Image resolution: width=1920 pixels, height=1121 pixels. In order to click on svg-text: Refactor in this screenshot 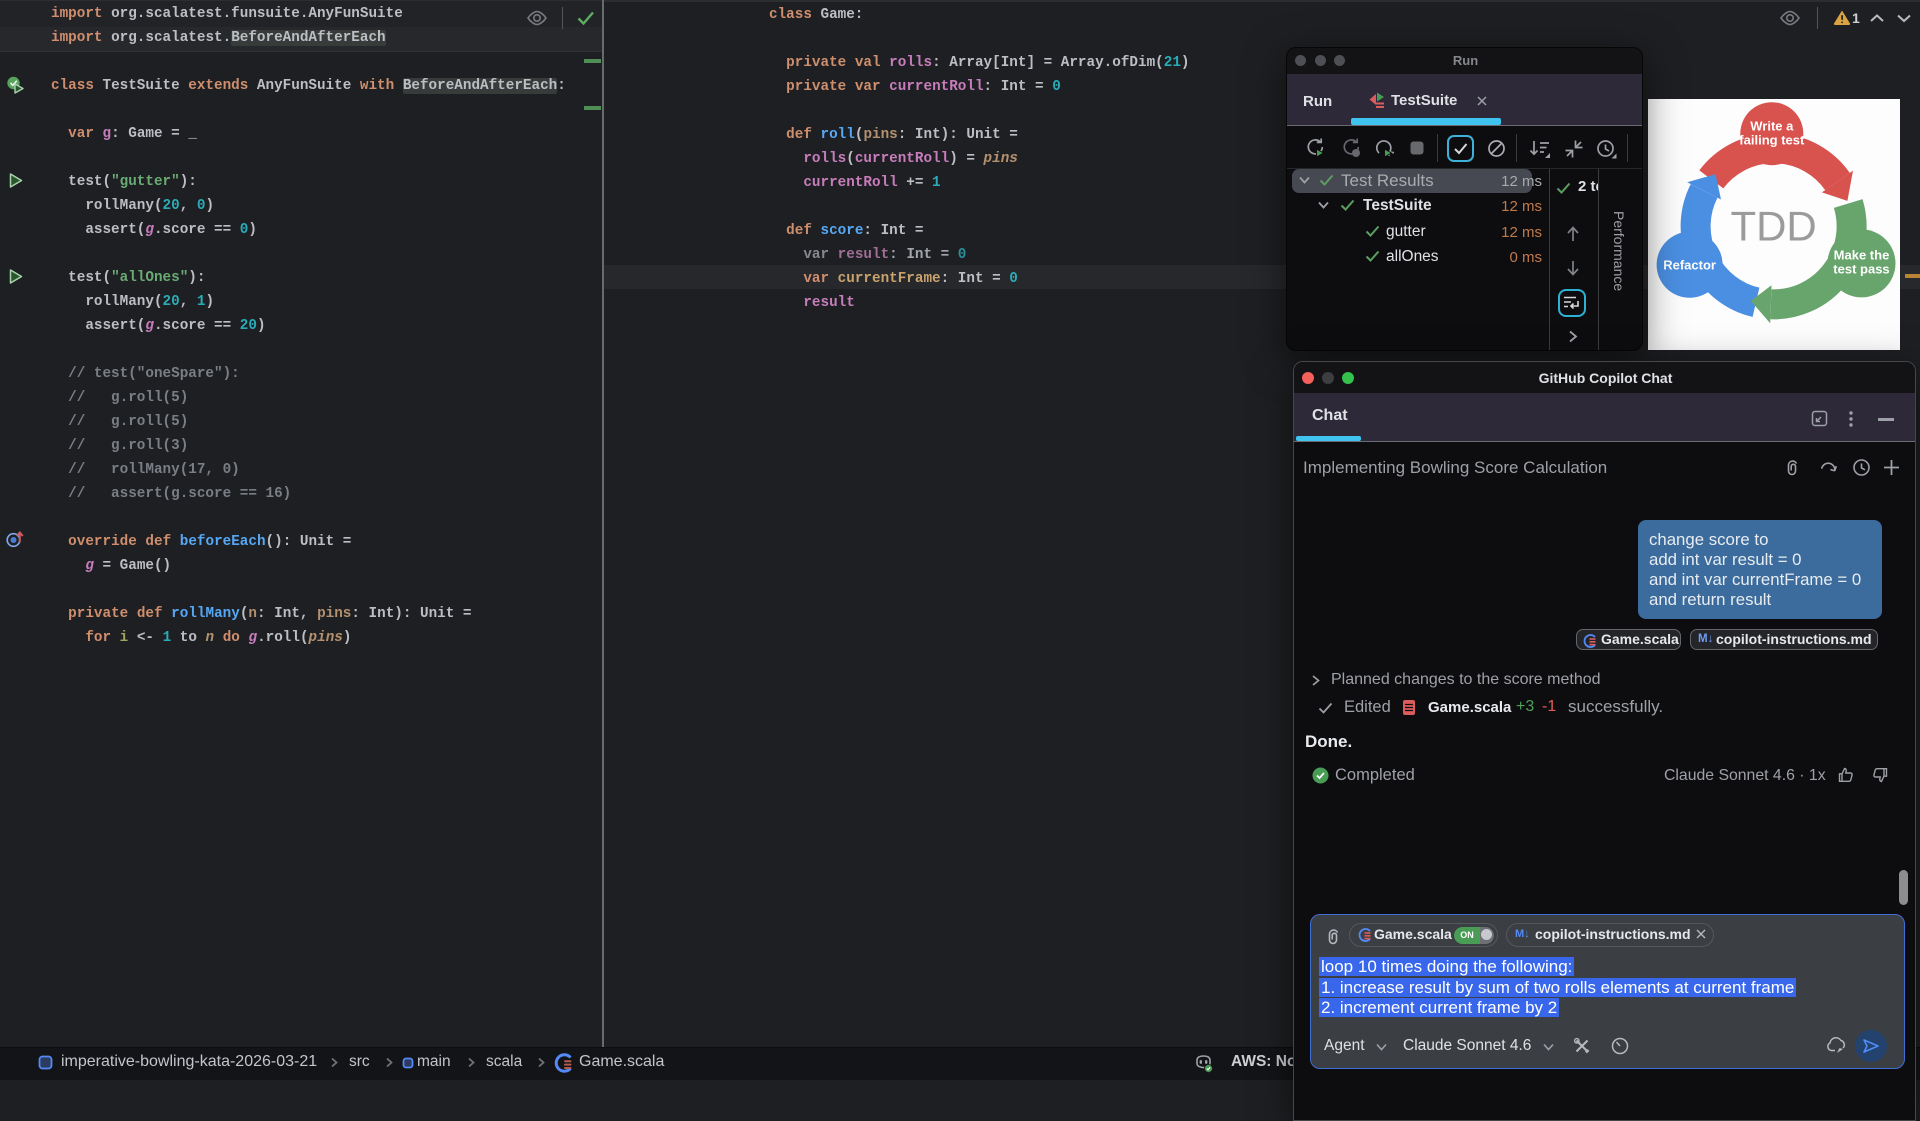, I will do `click(1689, 264)`.